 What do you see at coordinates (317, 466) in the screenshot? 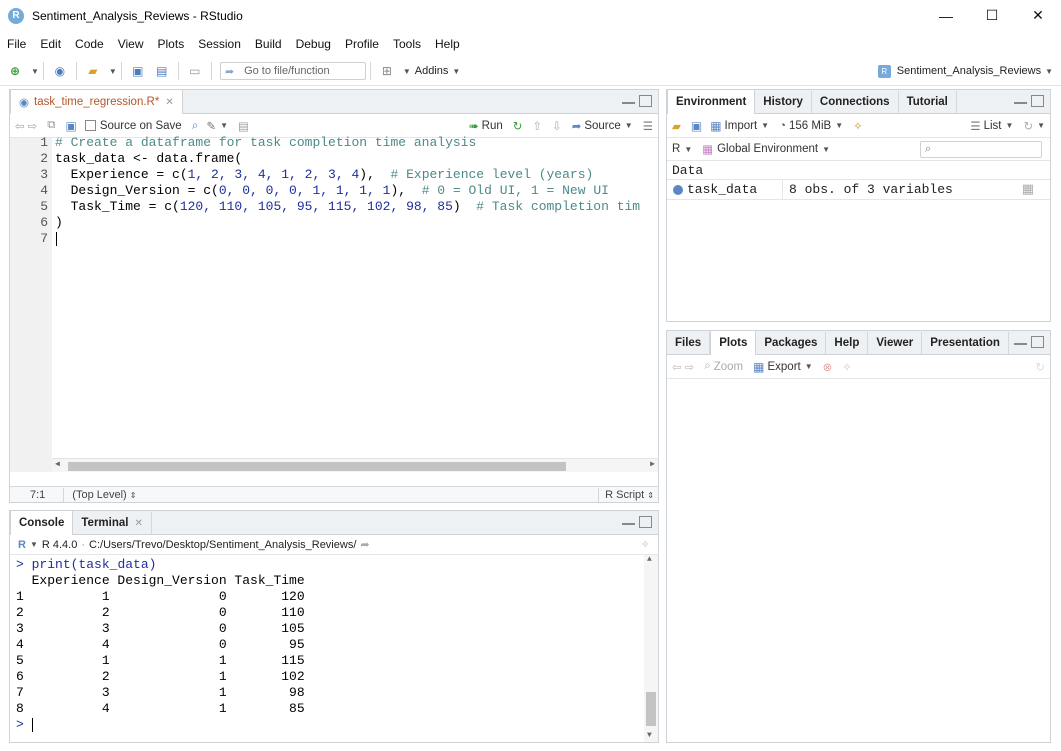
I see `horizontal-scroll-thumb` at bounding box center [317, 466].